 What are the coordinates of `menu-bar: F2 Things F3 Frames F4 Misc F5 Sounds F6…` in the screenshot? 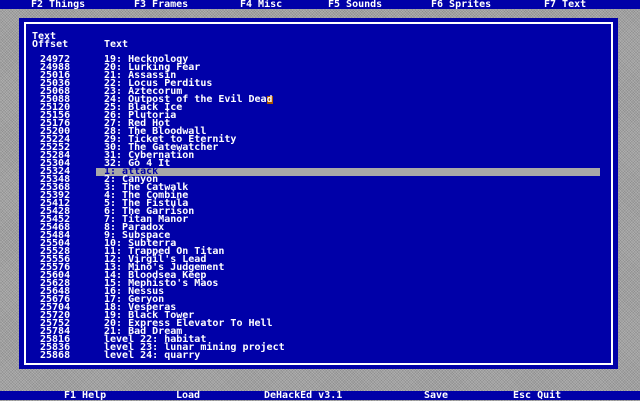 It's located at (320, 5).